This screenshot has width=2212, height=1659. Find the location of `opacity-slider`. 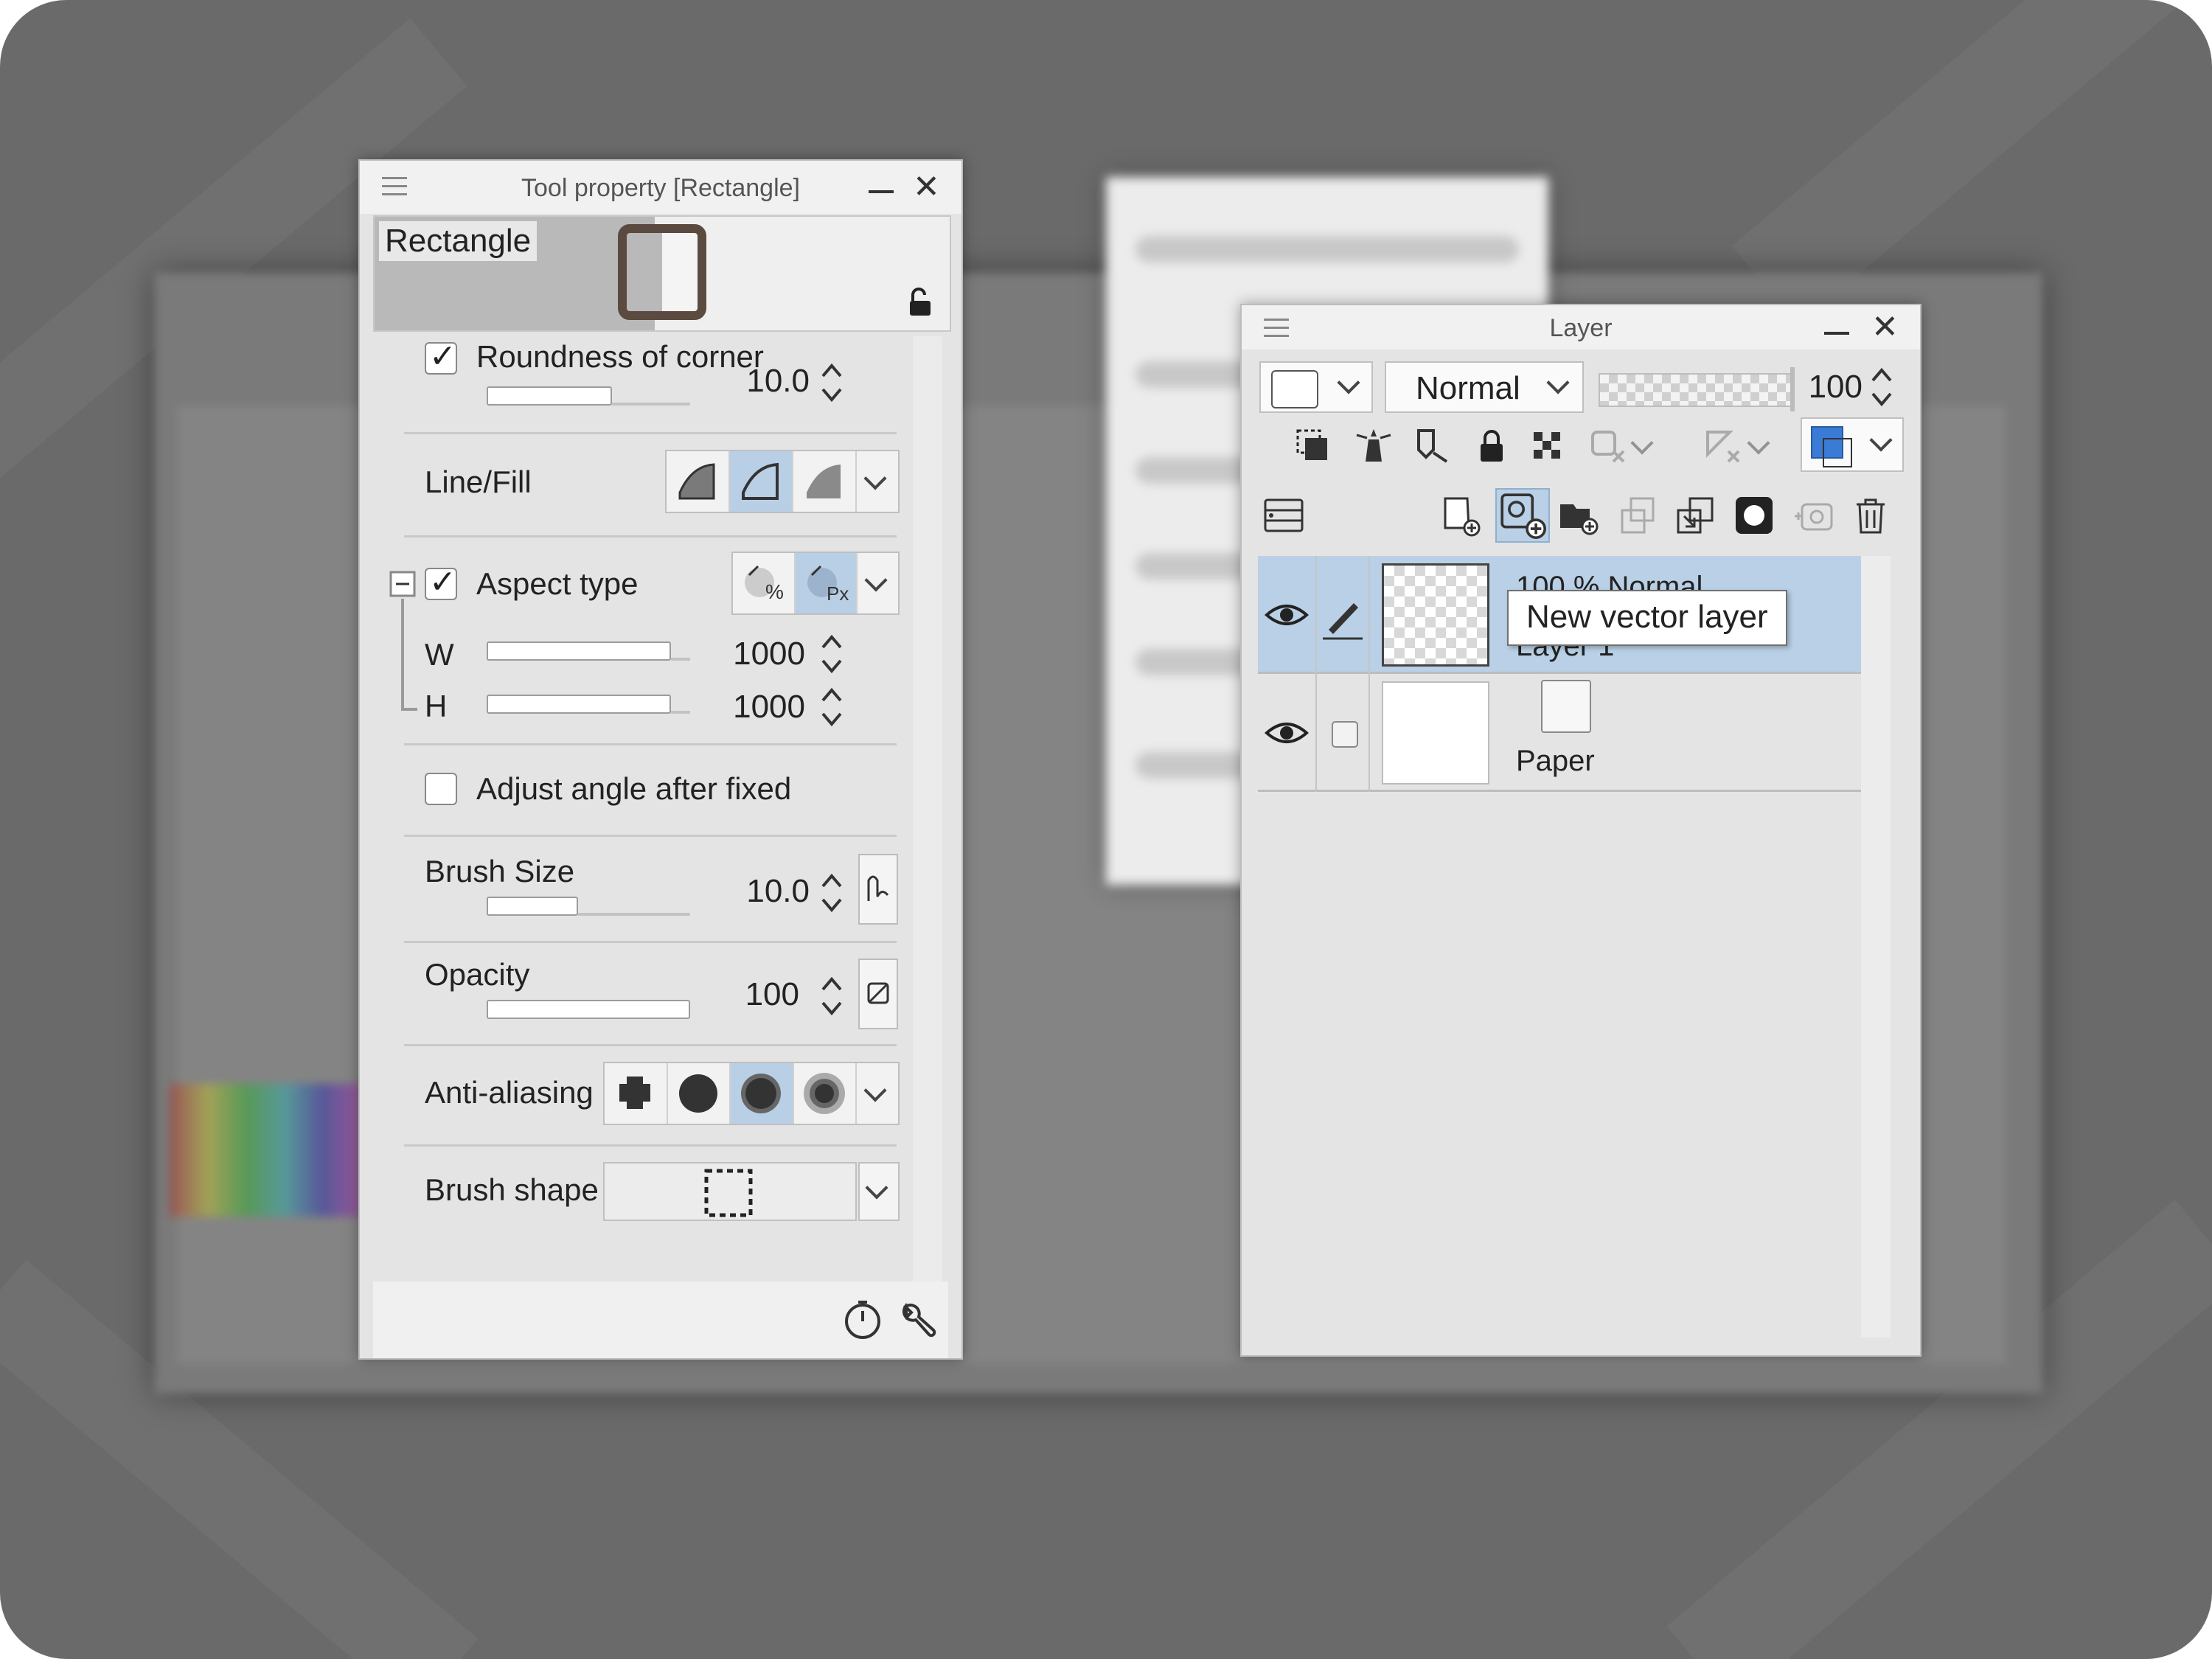

opacity-slider is located at coordinates (588, 1009).